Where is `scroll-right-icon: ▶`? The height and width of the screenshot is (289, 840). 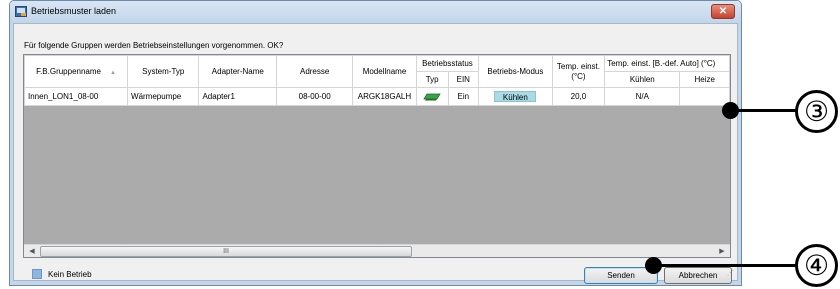 scroll-right-icon: ▶ is located at coordinates (722, 251).